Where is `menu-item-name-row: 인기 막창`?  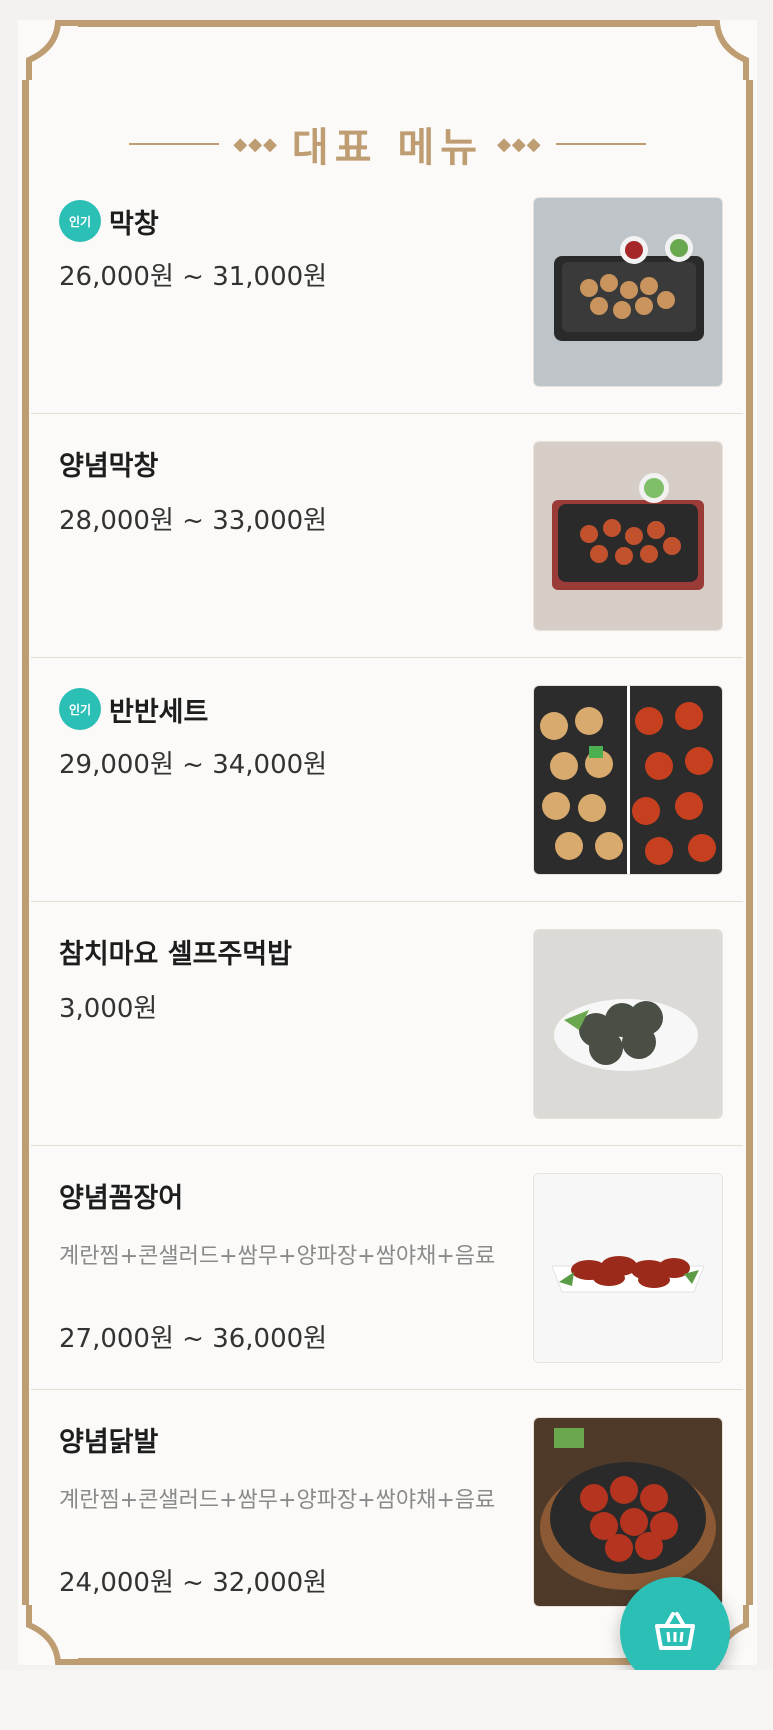 menu-item-name-row: 인기 막창 is located at coordinates (109, 221).